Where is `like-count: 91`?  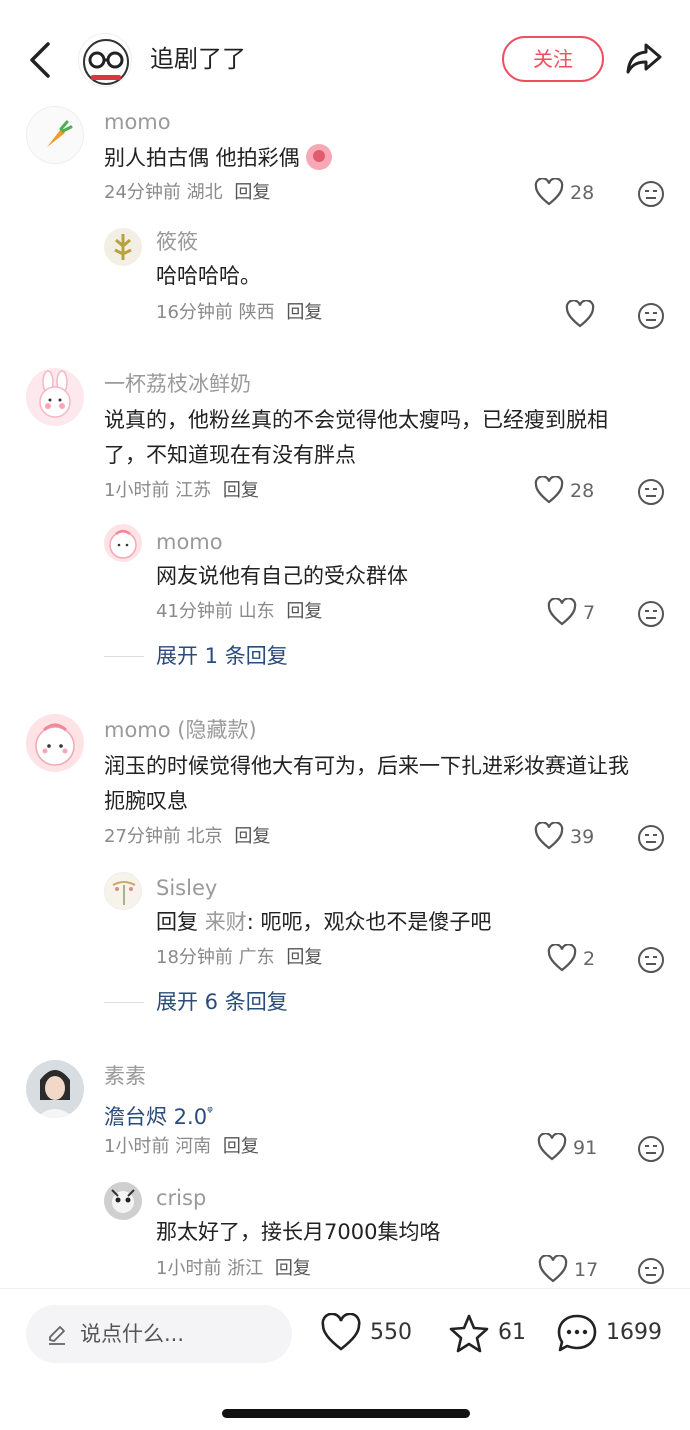
like-count: 91 is located at coordinates (585, 1148).